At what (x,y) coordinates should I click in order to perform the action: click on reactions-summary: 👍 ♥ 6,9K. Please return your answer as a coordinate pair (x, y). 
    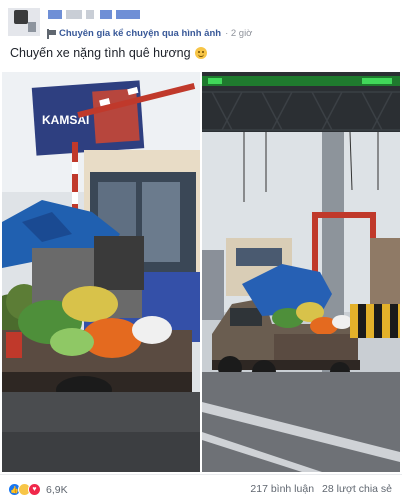
    Looking at the image, I should click on (38, 489).